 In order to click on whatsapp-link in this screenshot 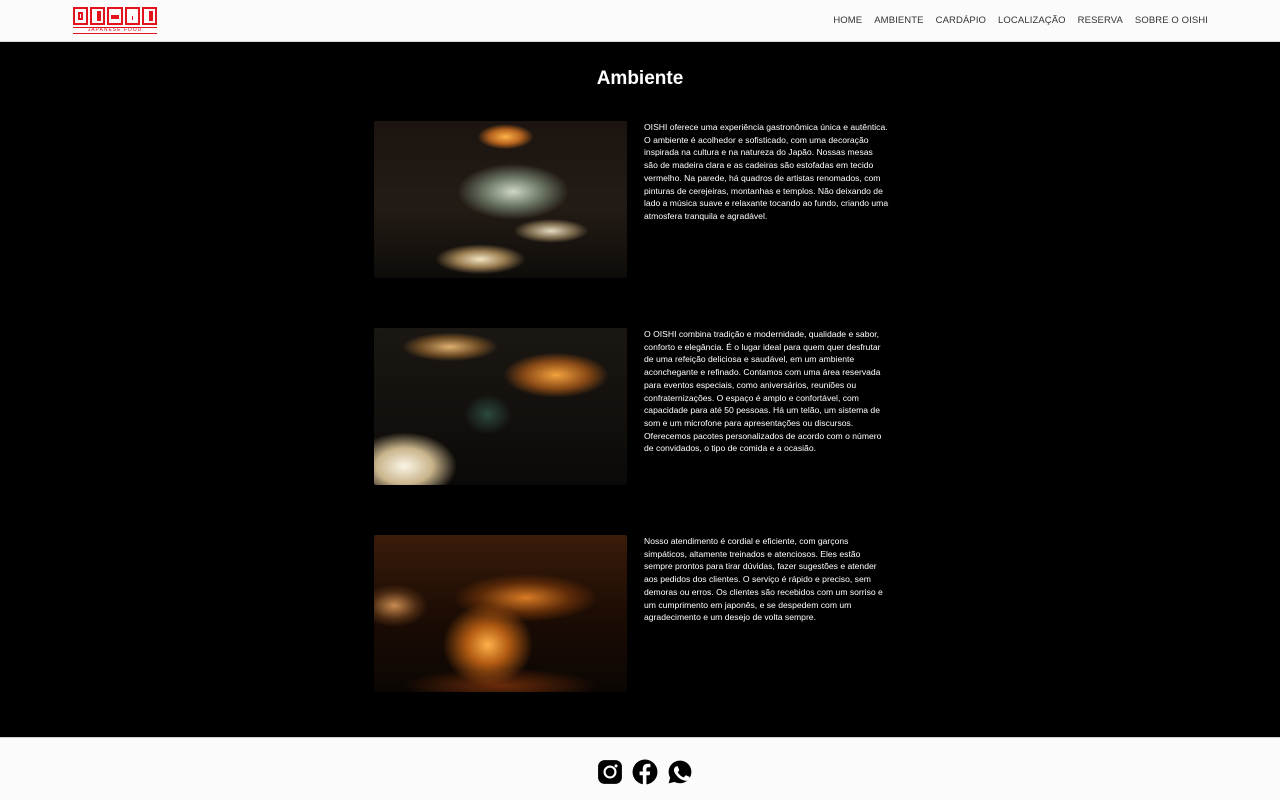, I will do `click(680, 772)`.